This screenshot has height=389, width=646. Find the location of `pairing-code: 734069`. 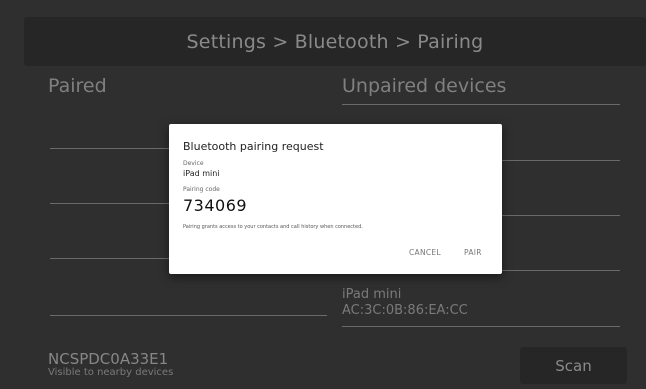

pairing-code: 734069 is located at coordinates (215, 205).